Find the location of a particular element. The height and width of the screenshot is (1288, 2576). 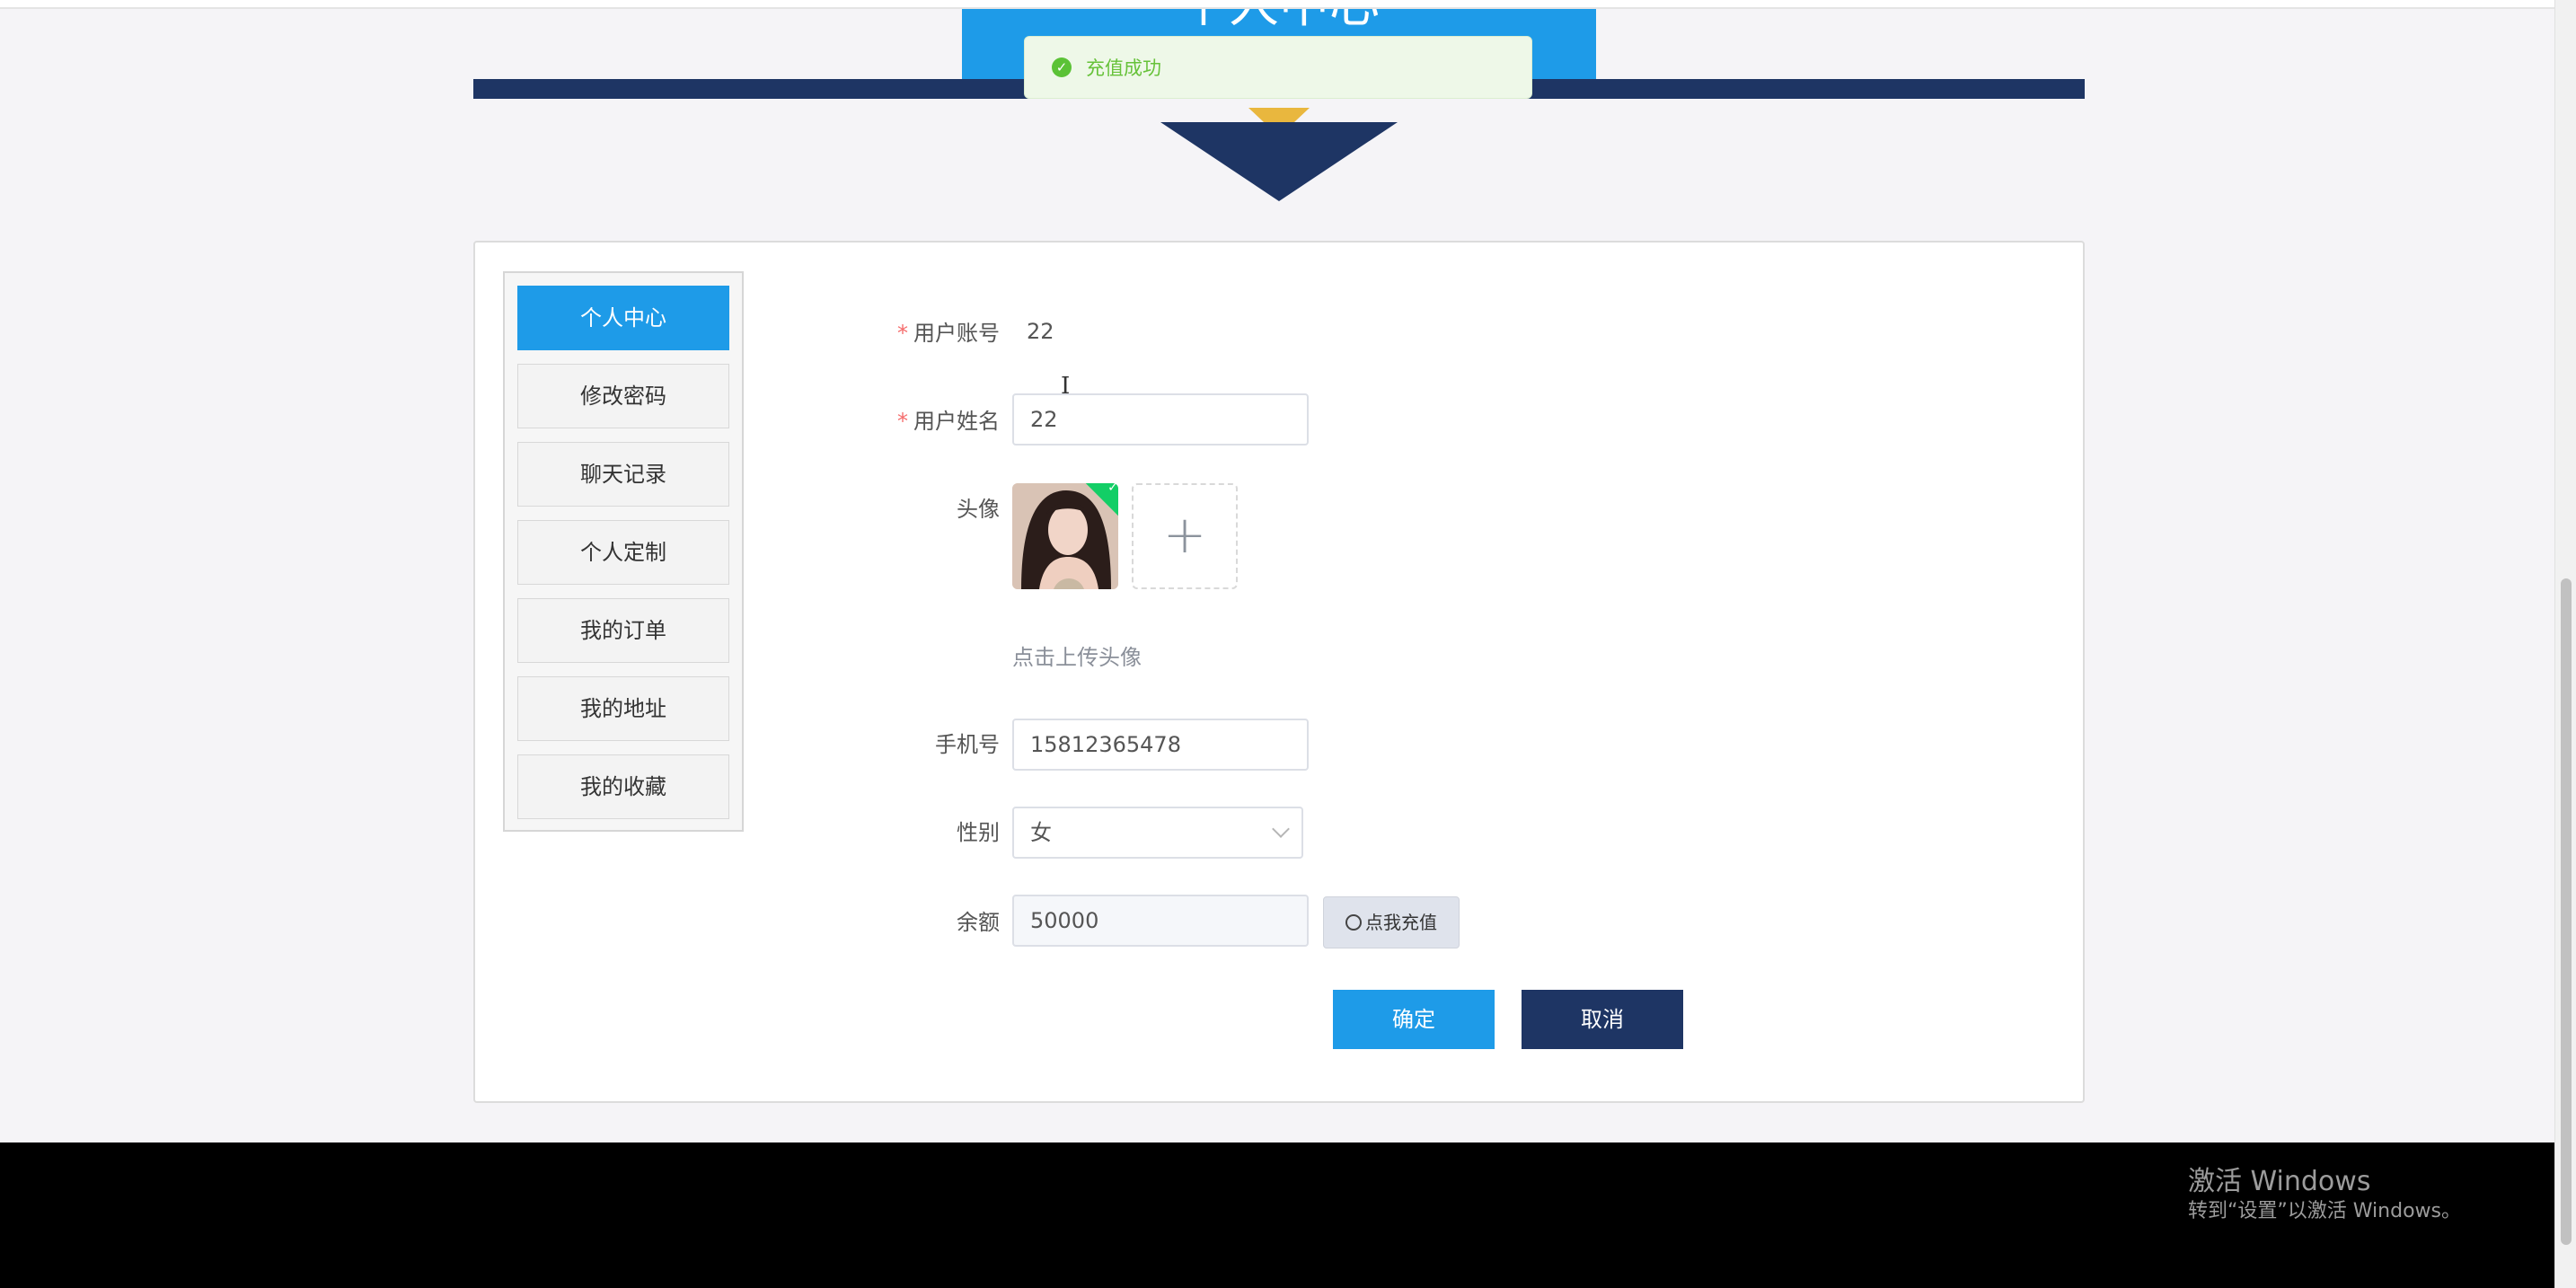

phone-label: 手机号 is located at coordinates (967, 744).